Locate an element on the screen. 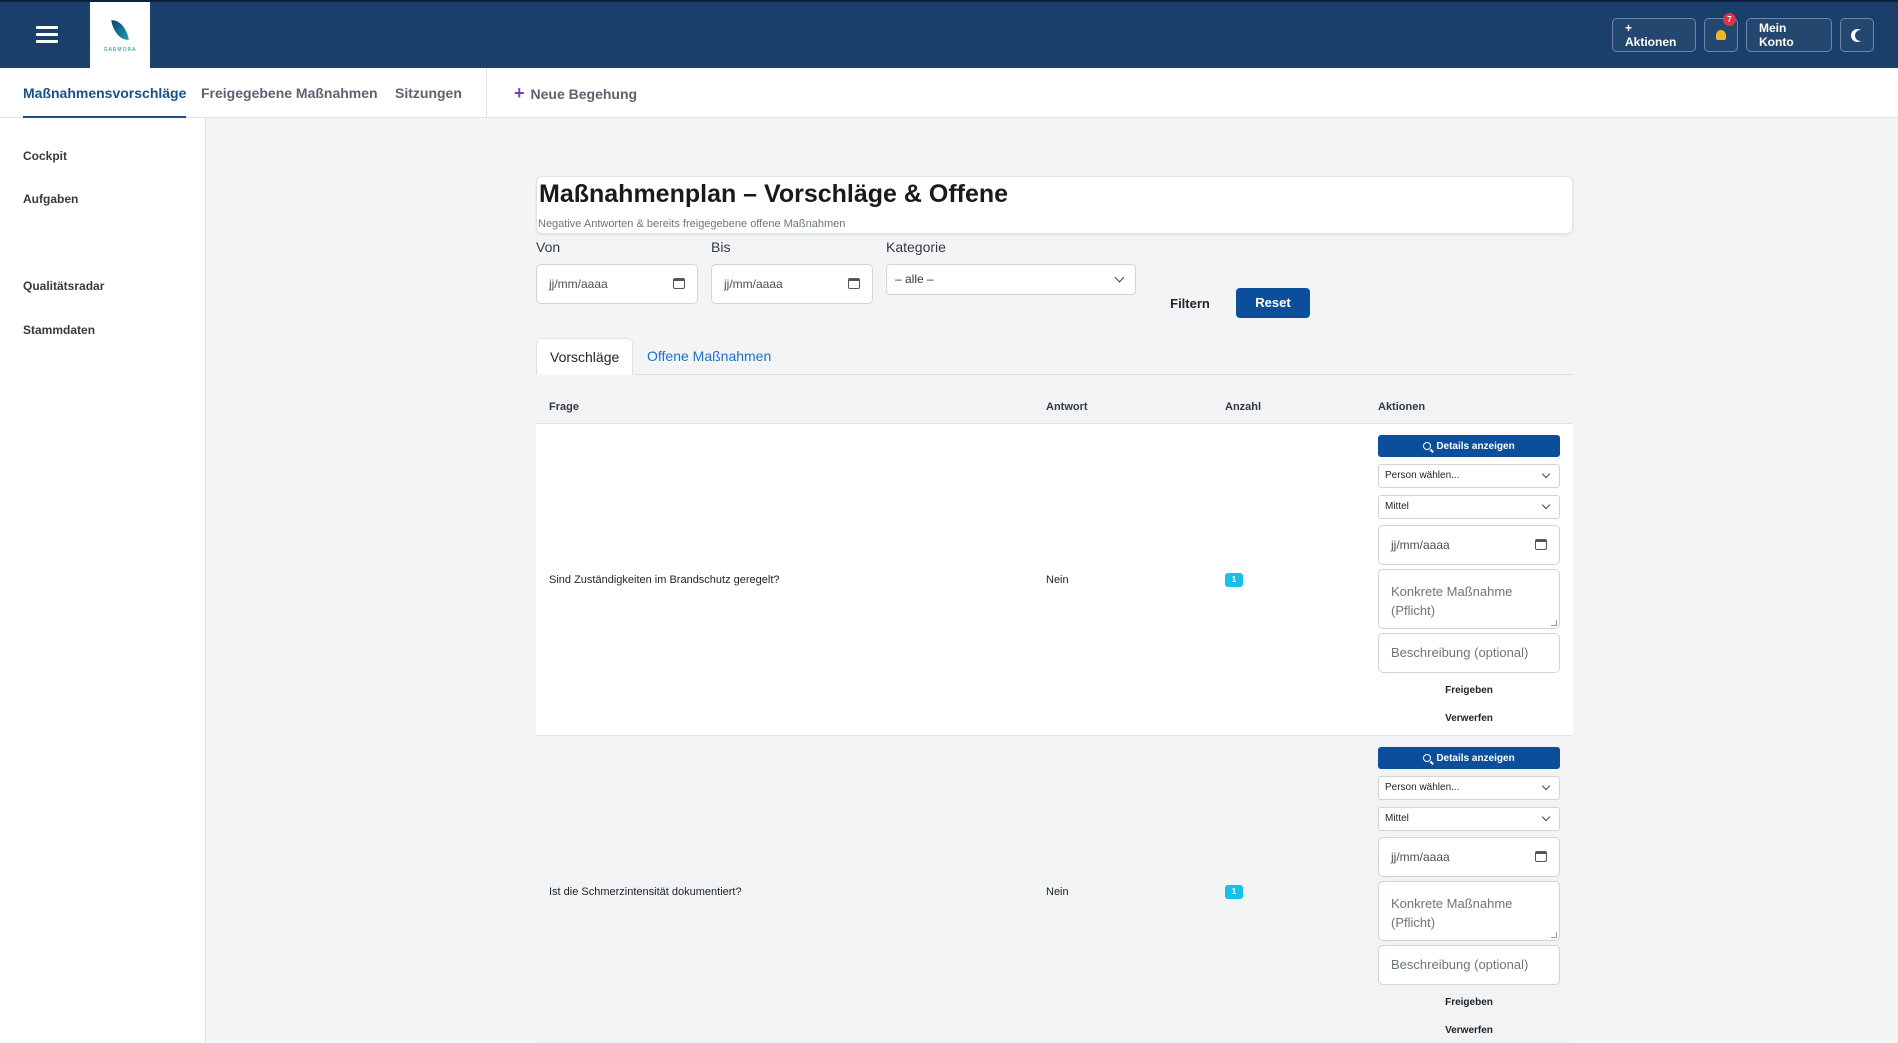  bis-label: Bis is located at coordinates (721, 247).